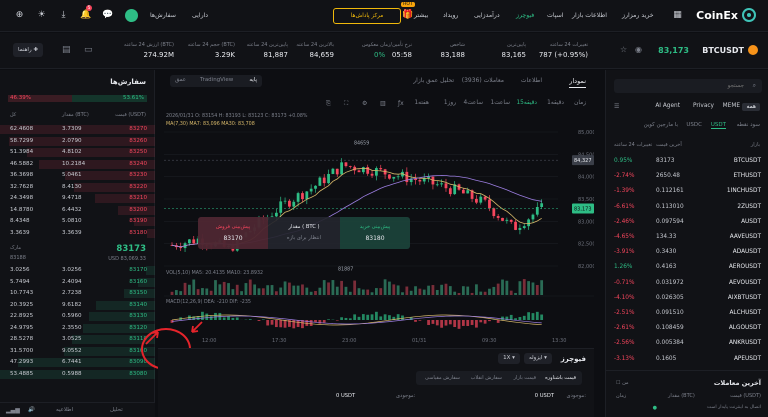 This screenshot has height=417, width=768. I want to click on market-row: 2ZUSDT 0.113010 -6.61%, so click(687, 208).